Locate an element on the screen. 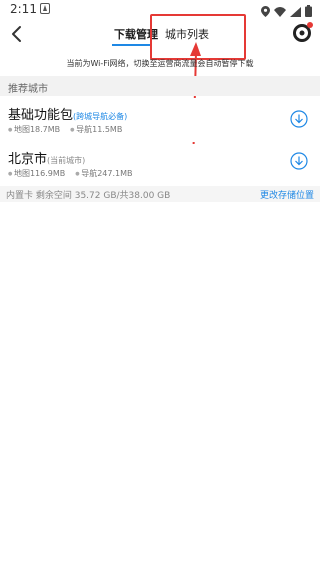  notification-icon is located at coordinates (45, 8).